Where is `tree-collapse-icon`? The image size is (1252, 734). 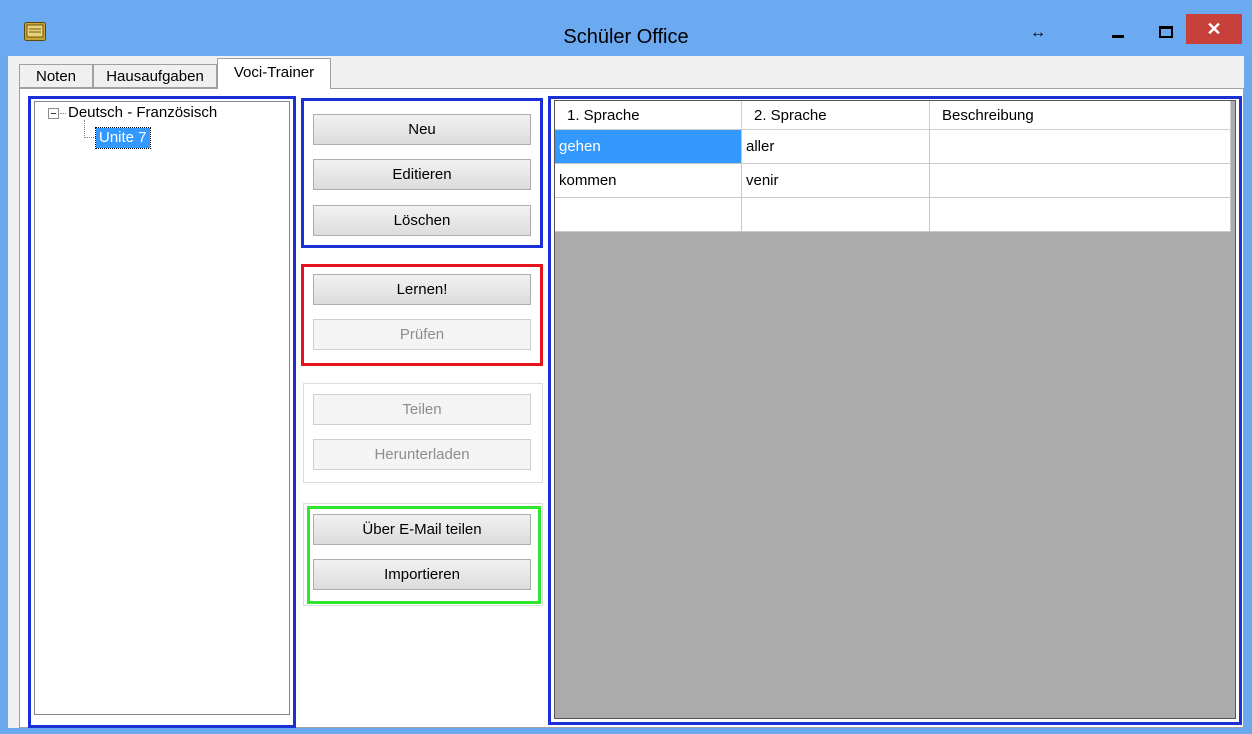
tree-collapse-icon is located at coordinates (53, 113).